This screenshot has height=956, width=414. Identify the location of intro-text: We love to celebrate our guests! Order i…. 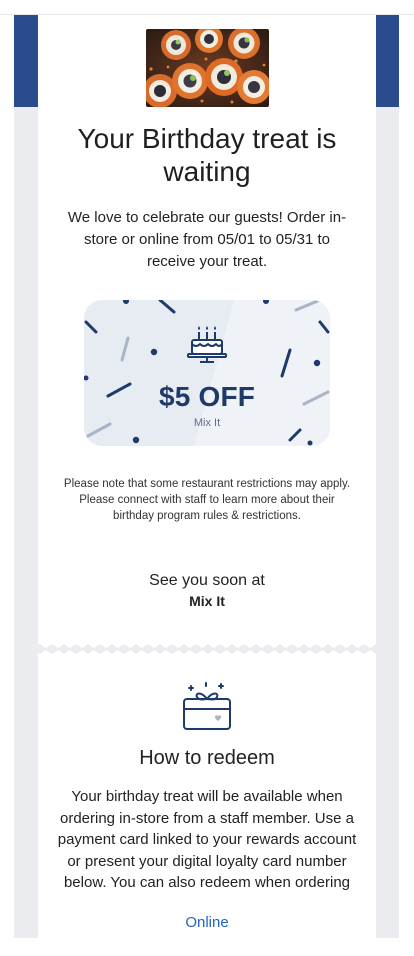
(207, 239).